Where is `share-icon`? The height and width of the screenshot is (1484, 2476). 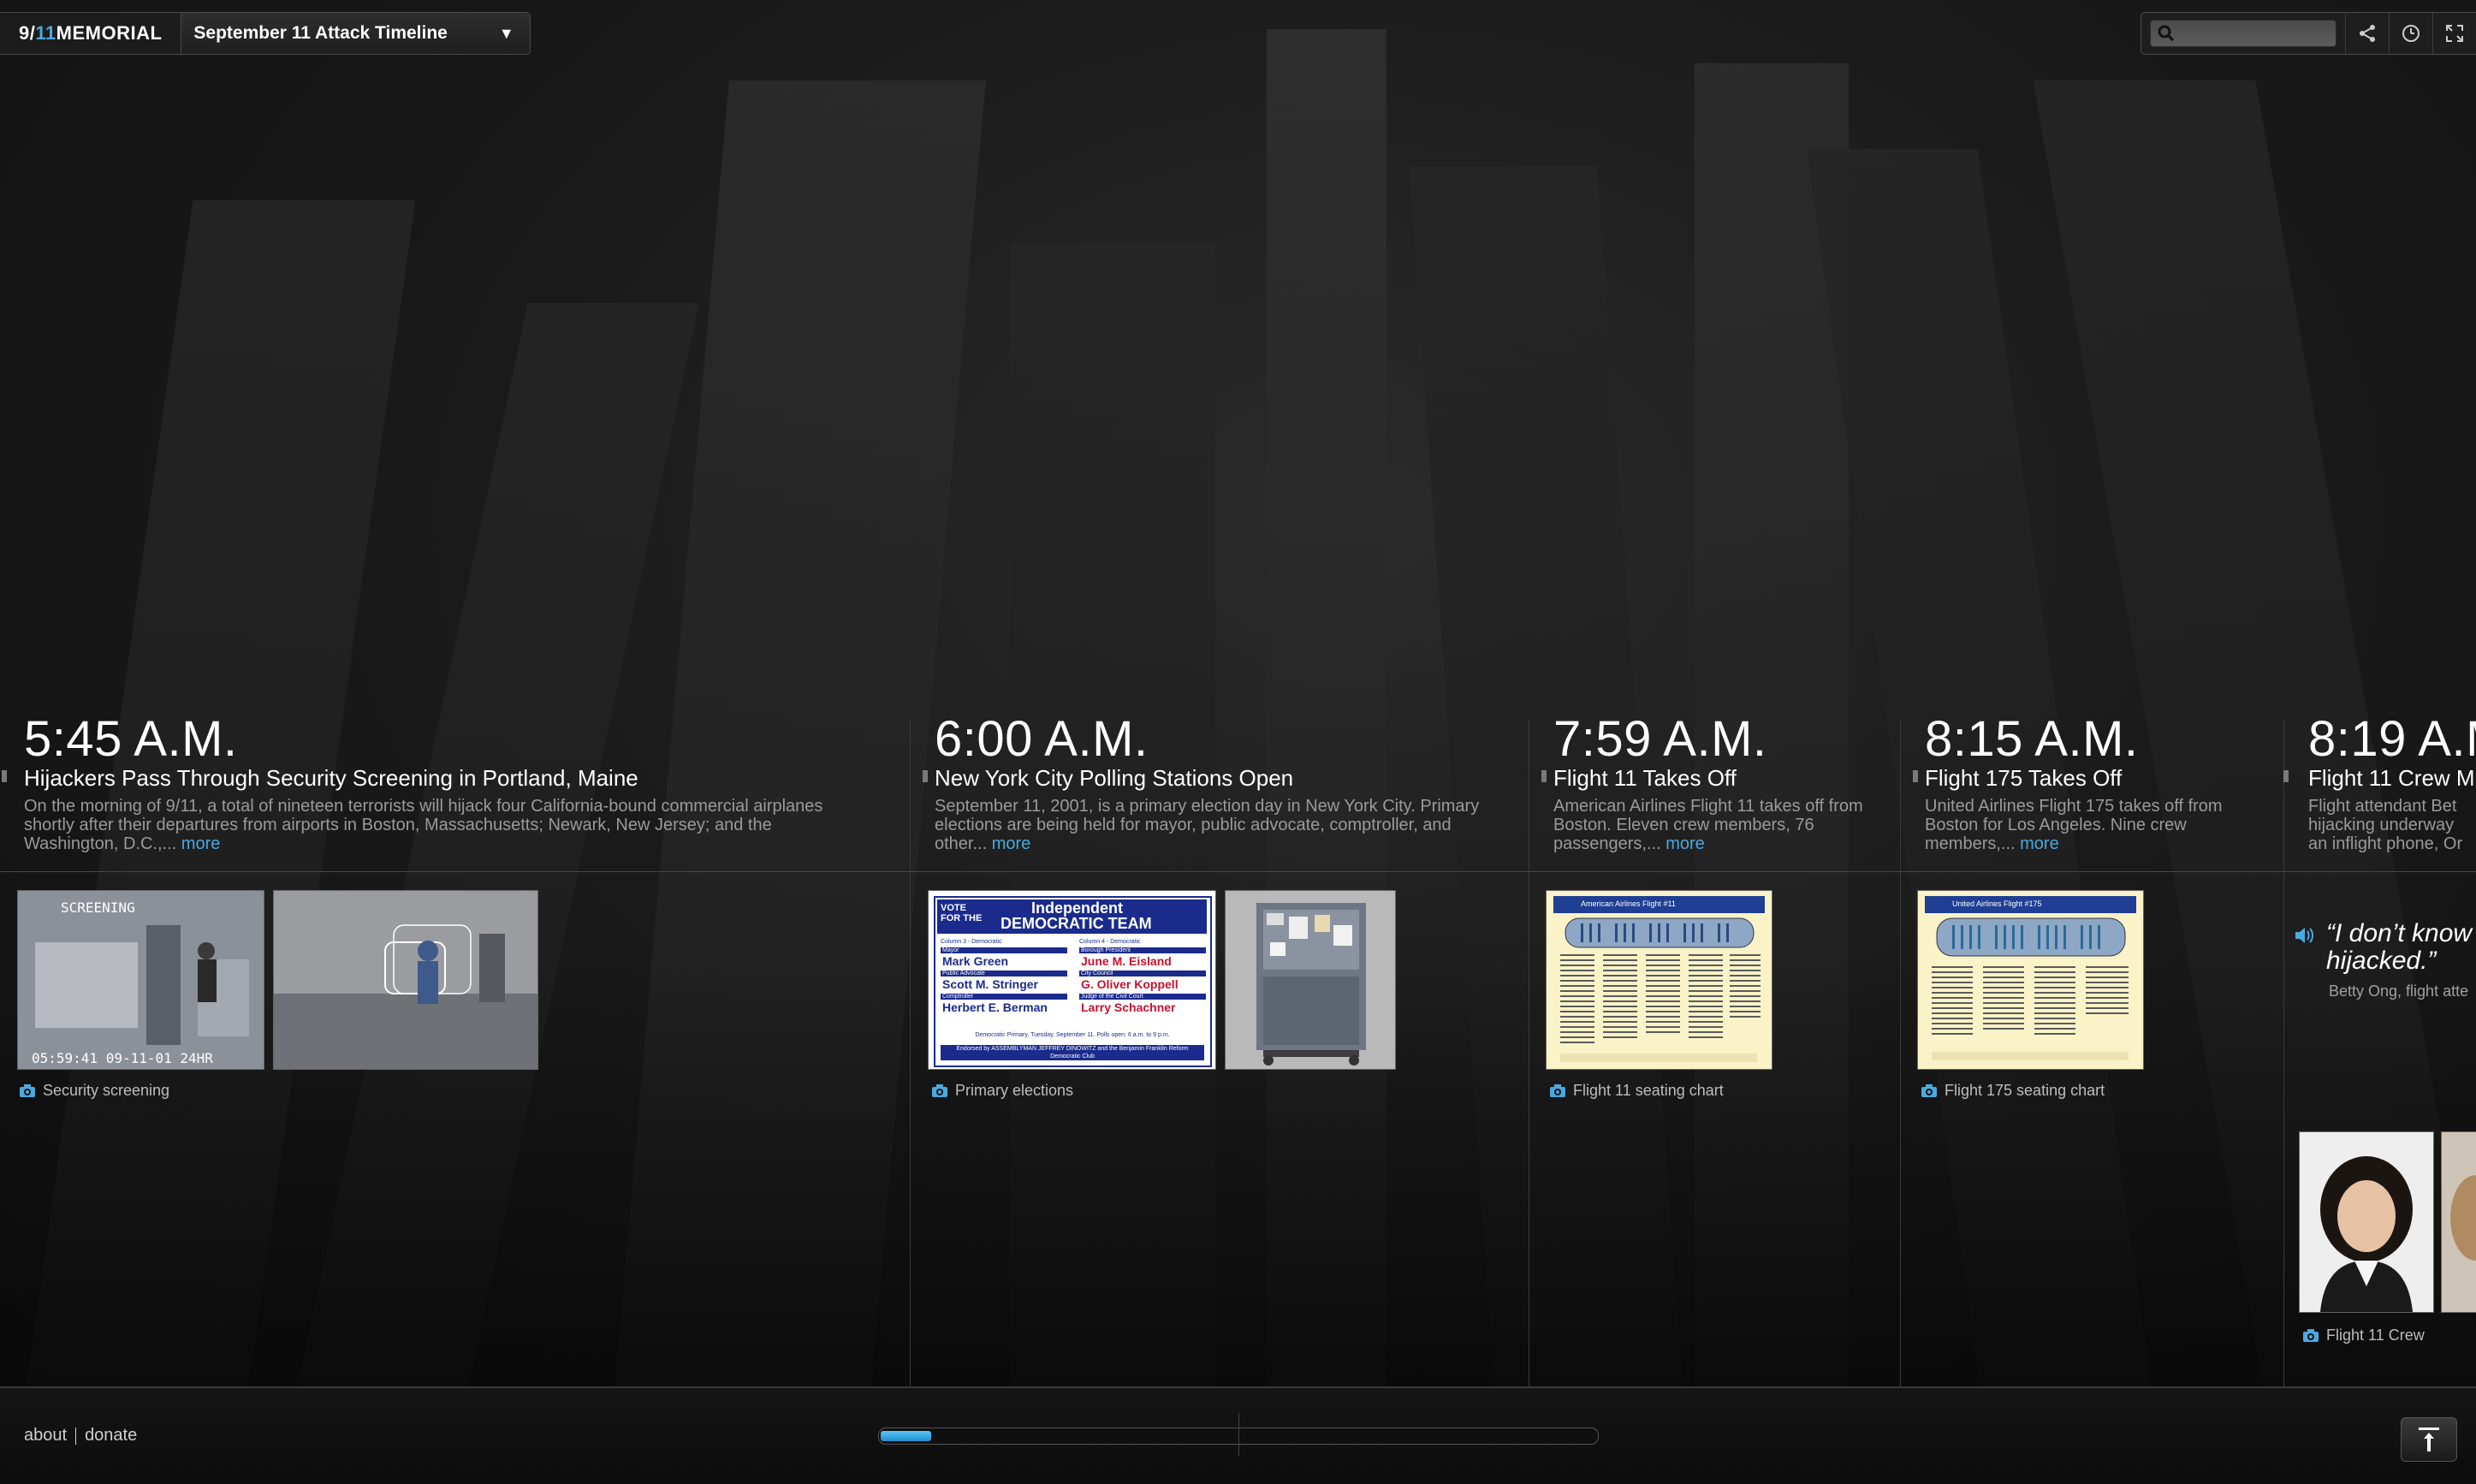
share-icon is located at coordinates (2367, 34).